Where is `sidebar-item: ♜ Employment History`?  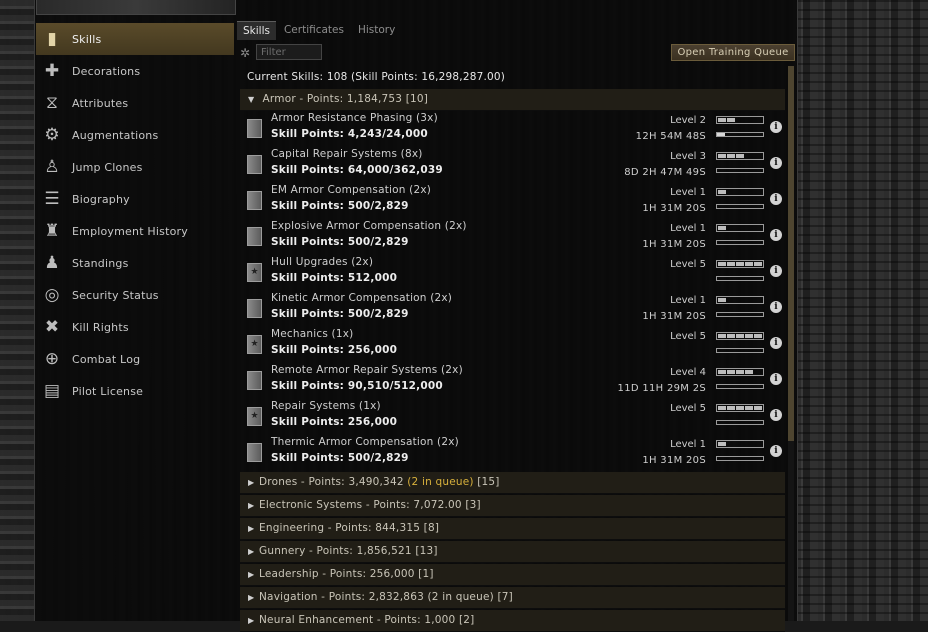 sidebar-item: ♜ Employment History is located at coordinates (135, 231).